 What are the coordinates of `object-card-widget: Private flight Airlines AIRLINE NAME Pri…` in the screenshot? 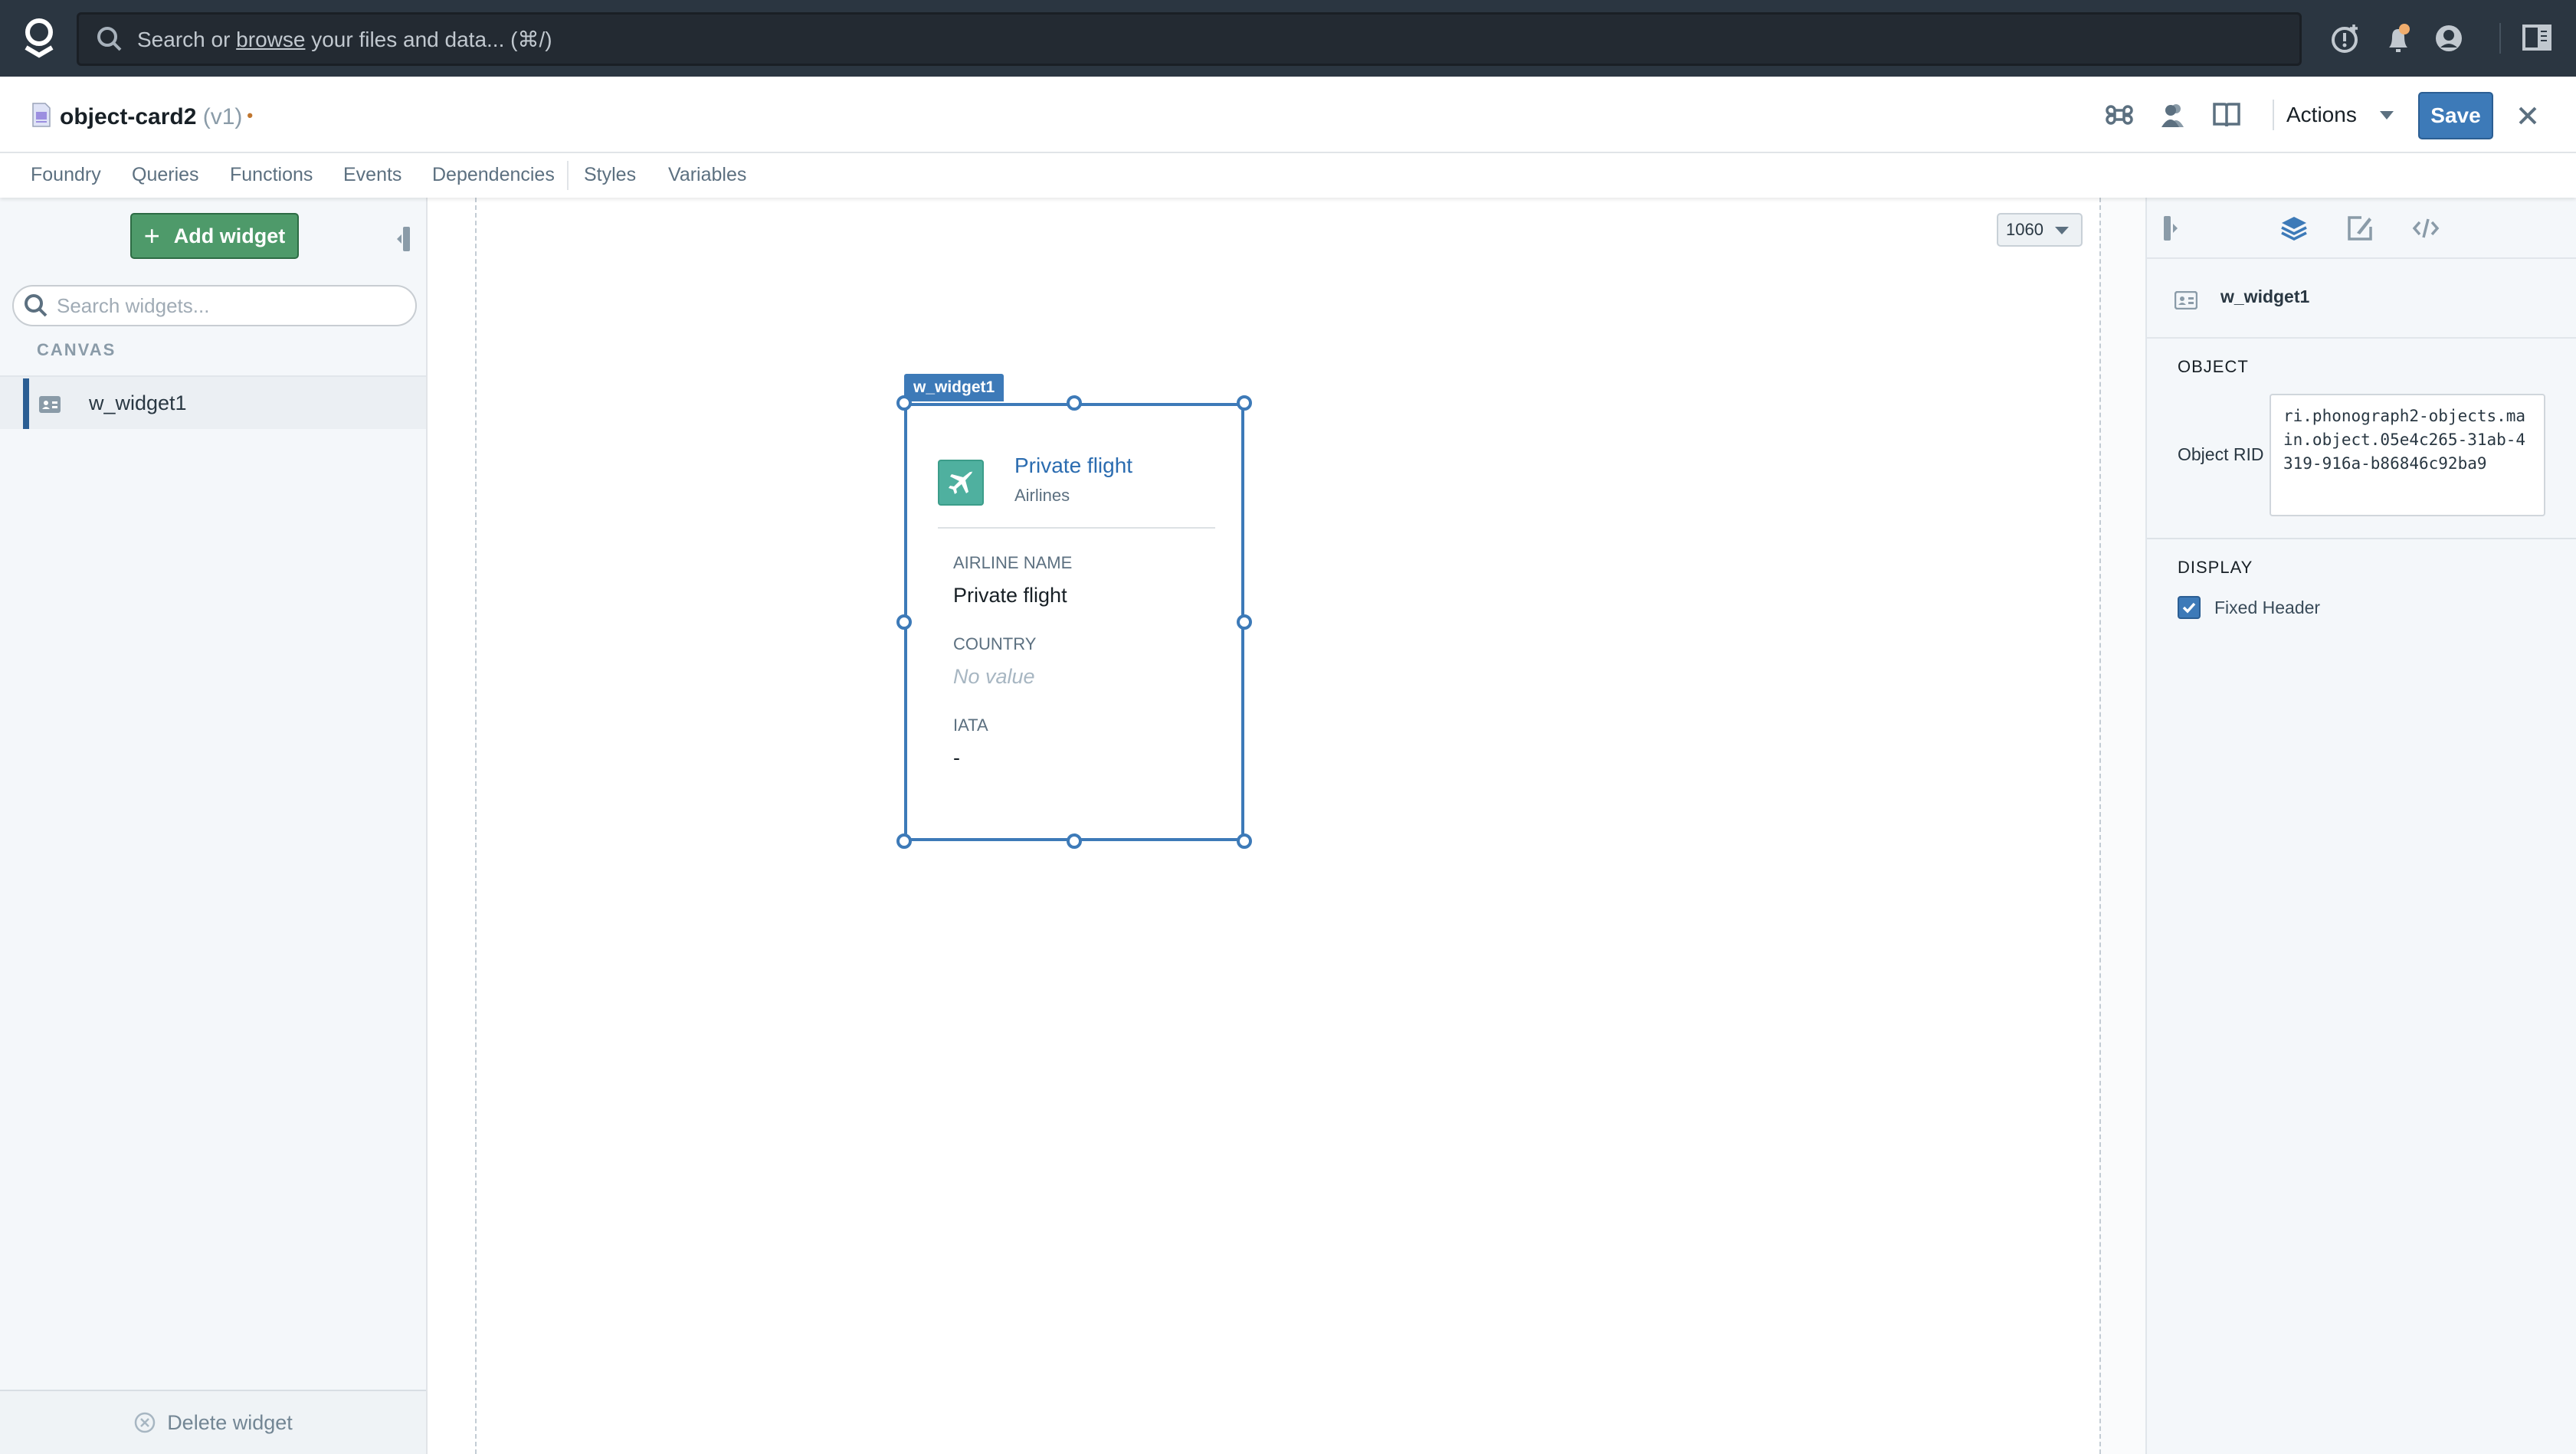 It's located at (1074, 622).